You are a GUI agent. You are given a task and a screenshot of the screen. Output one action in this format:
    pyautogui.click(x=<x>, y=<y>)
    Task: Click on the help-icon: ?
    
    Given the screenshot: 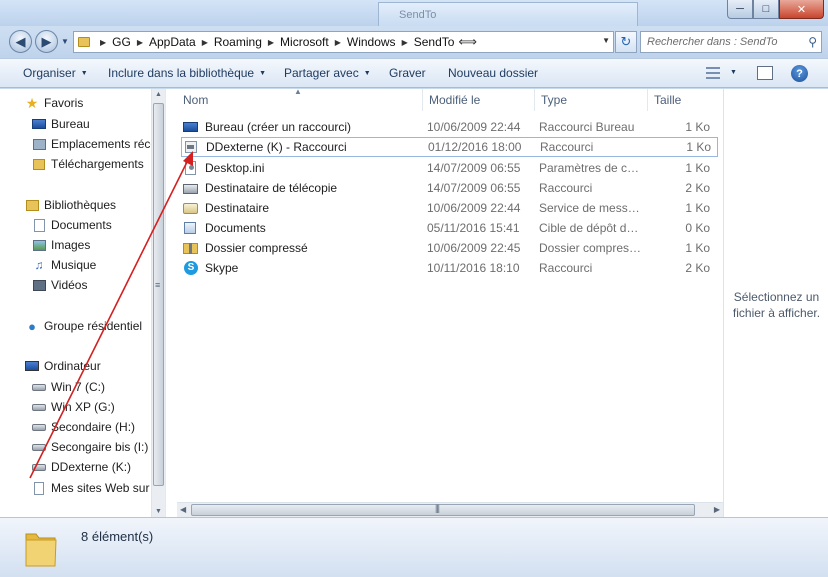 What is the action you would take?
    pyautogui.click(x=799, y=73)
    